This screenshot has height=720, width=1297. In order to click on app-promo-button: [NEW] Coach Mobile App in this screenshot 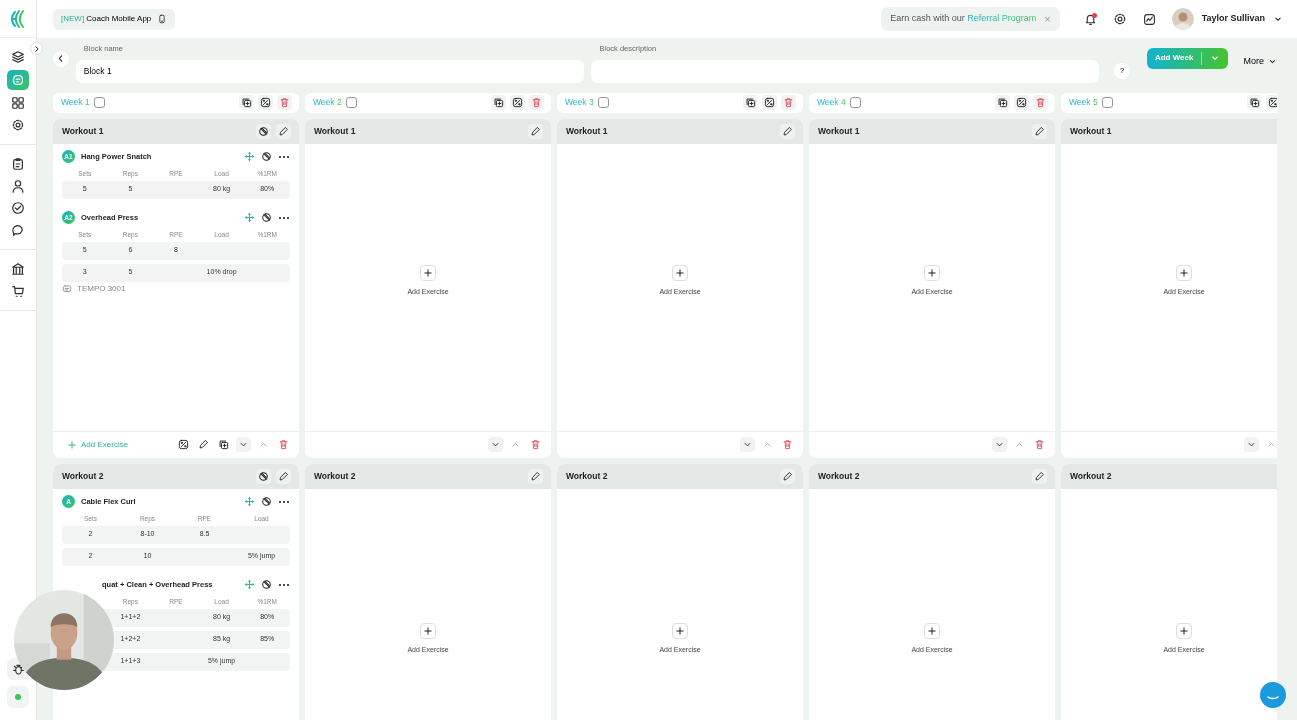, I will do `click(114, 19)`.